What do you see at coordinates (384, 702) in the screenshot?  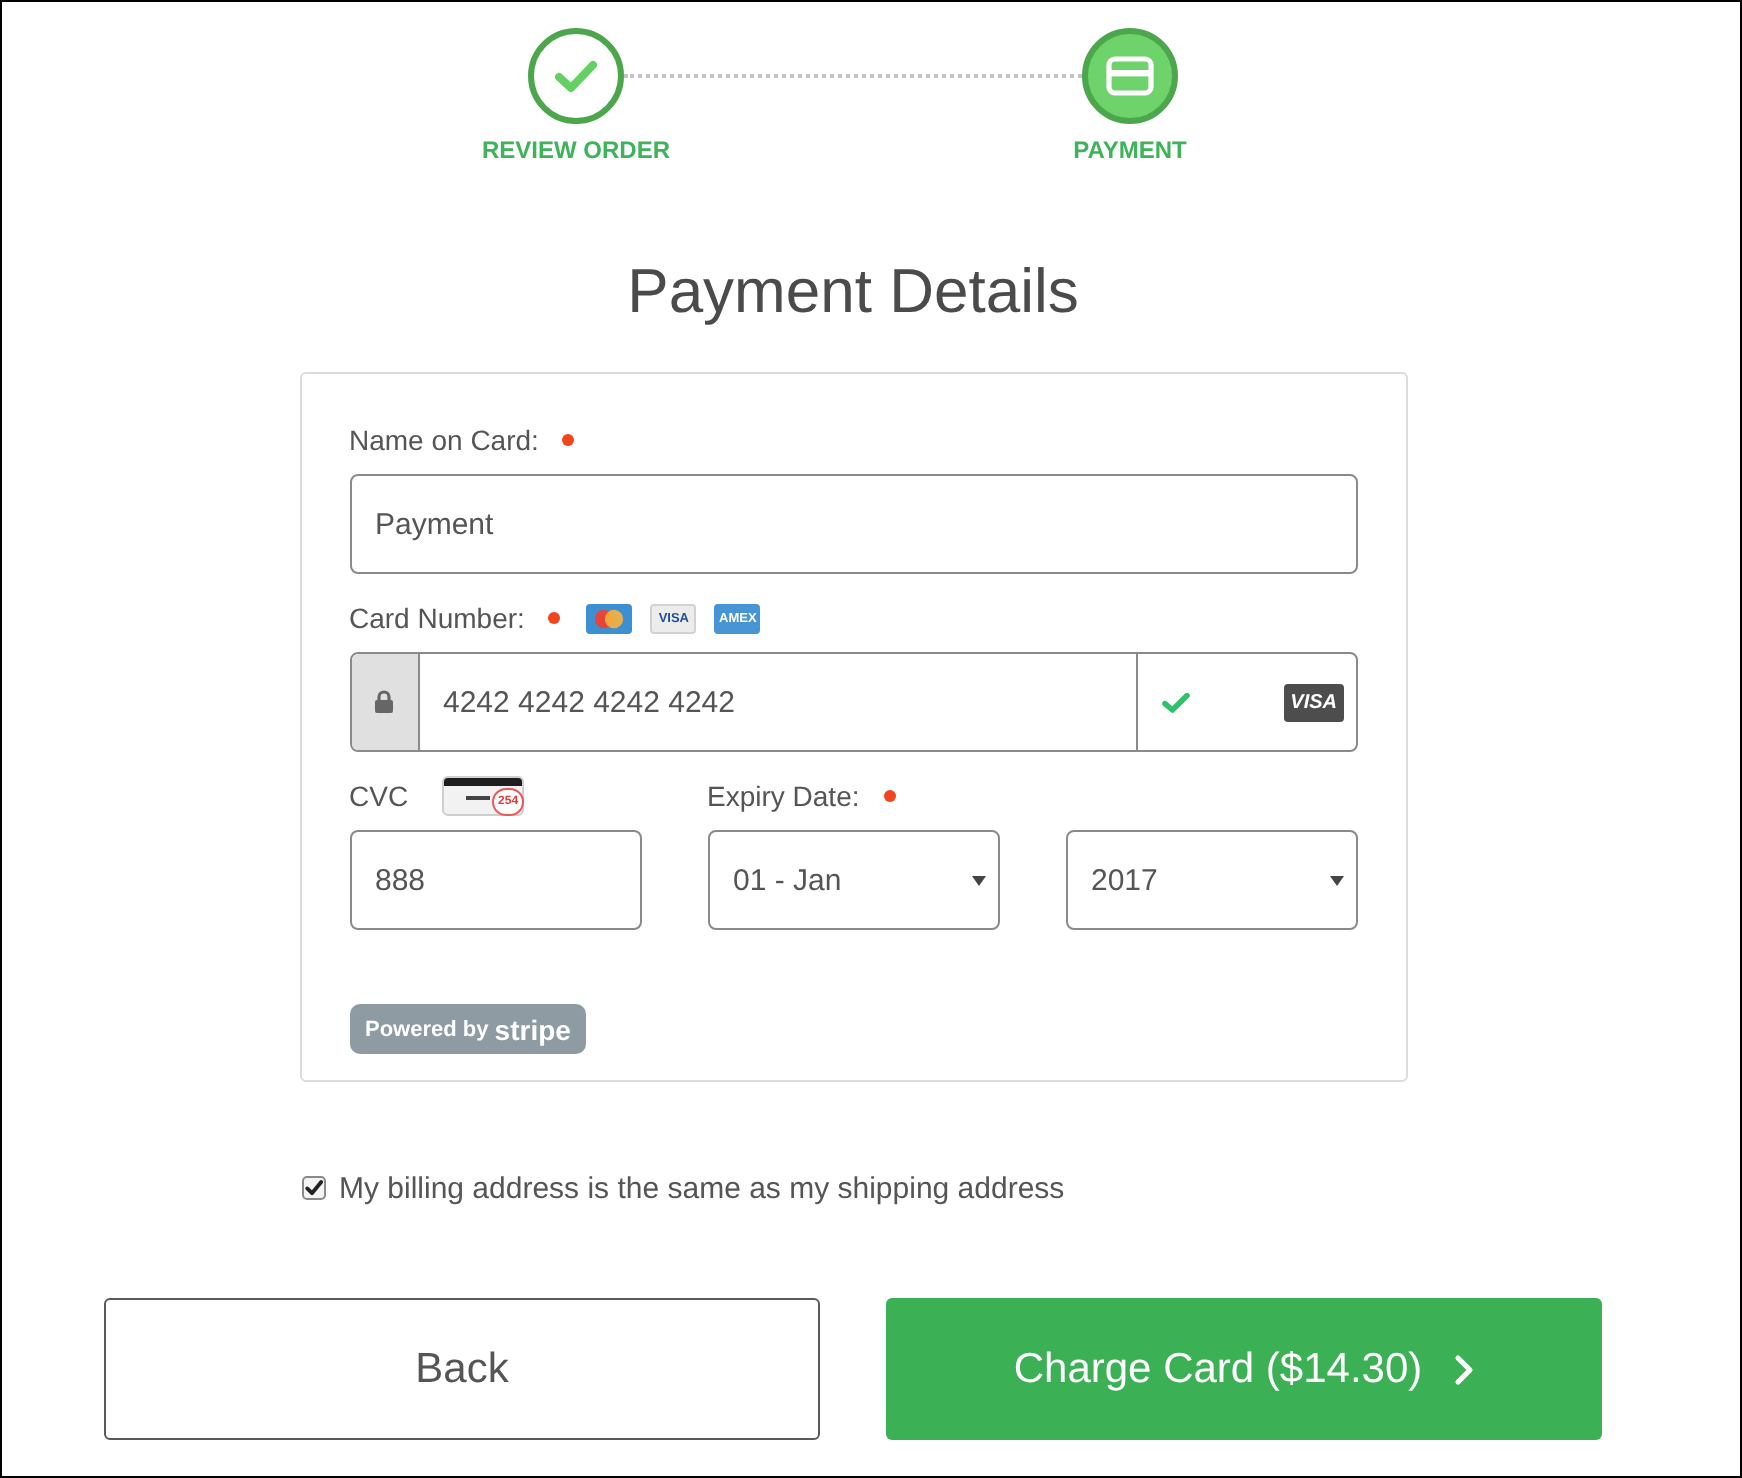 I see `lock-icon` at bounding box center [384, 702].